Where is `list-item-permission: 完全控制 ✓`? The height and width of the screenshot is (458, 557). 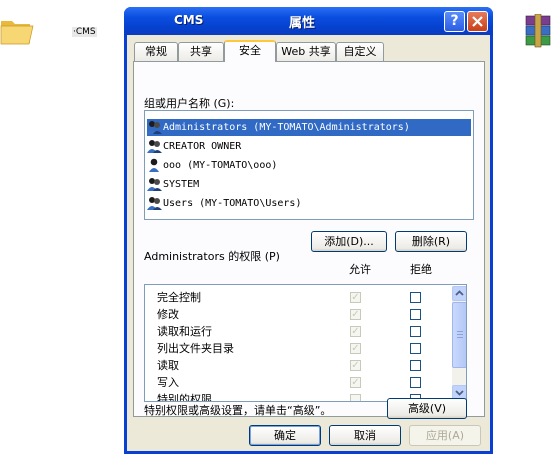
list-item-permission: 完全控制 ✓ is located at coordinates (292, 297).